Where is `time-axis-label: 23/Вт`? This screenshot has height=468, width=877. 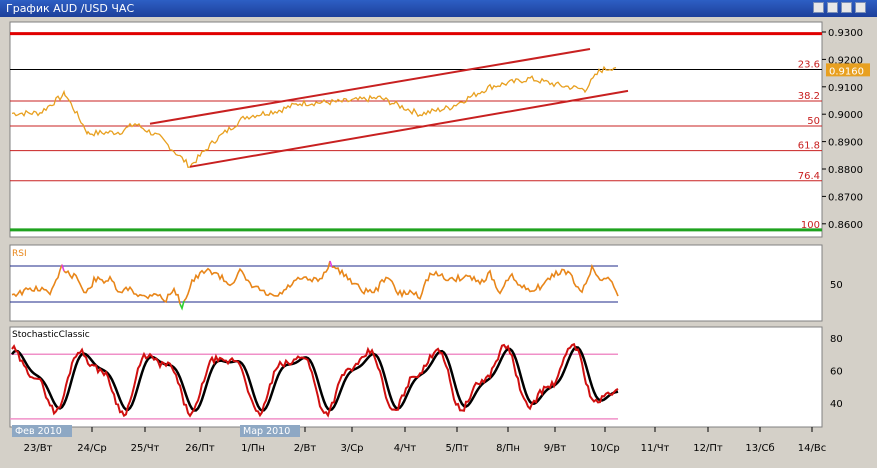
time-axis-label: 23/Вт is located at coordinates (38, 448).